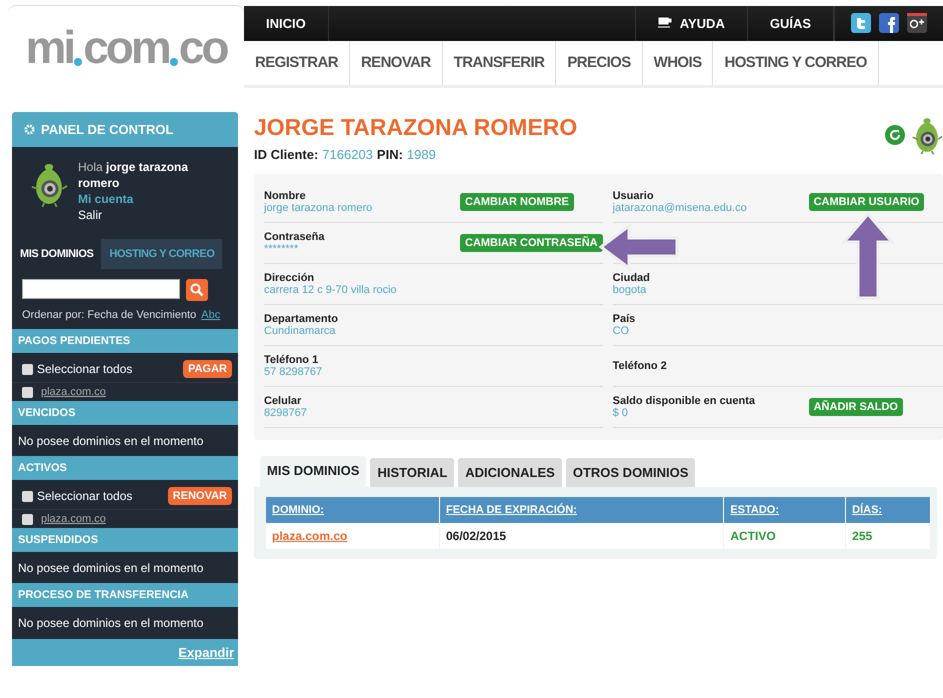 Image resolution: width=943 pixels, height=698 pixels. Describe the element at coordinates (125, 468) in the screenshot. I see `section-header: ACTIVOS` at that location.